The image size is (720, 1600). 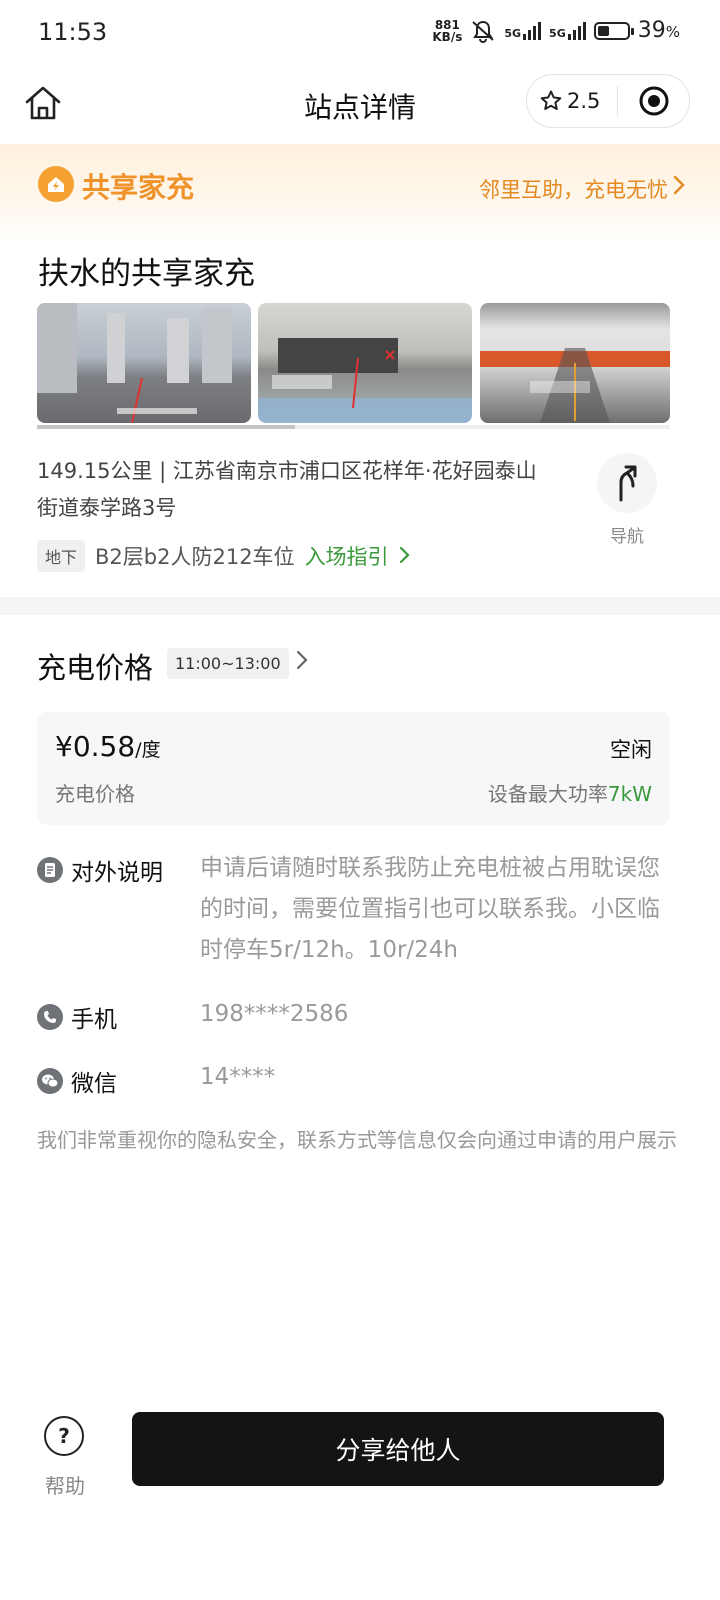 I want to click on mute-bell-icon, so click(x=483, y=31).